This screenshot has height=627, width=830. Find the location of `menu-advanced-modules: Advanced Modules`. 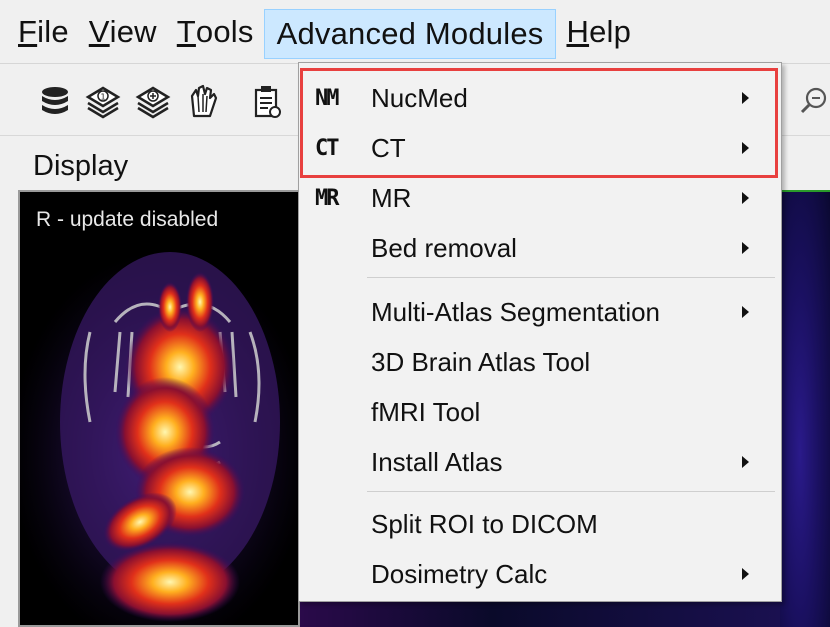

menu-advanced-modules: Advanced Modules is located at coordinates (410, 33).